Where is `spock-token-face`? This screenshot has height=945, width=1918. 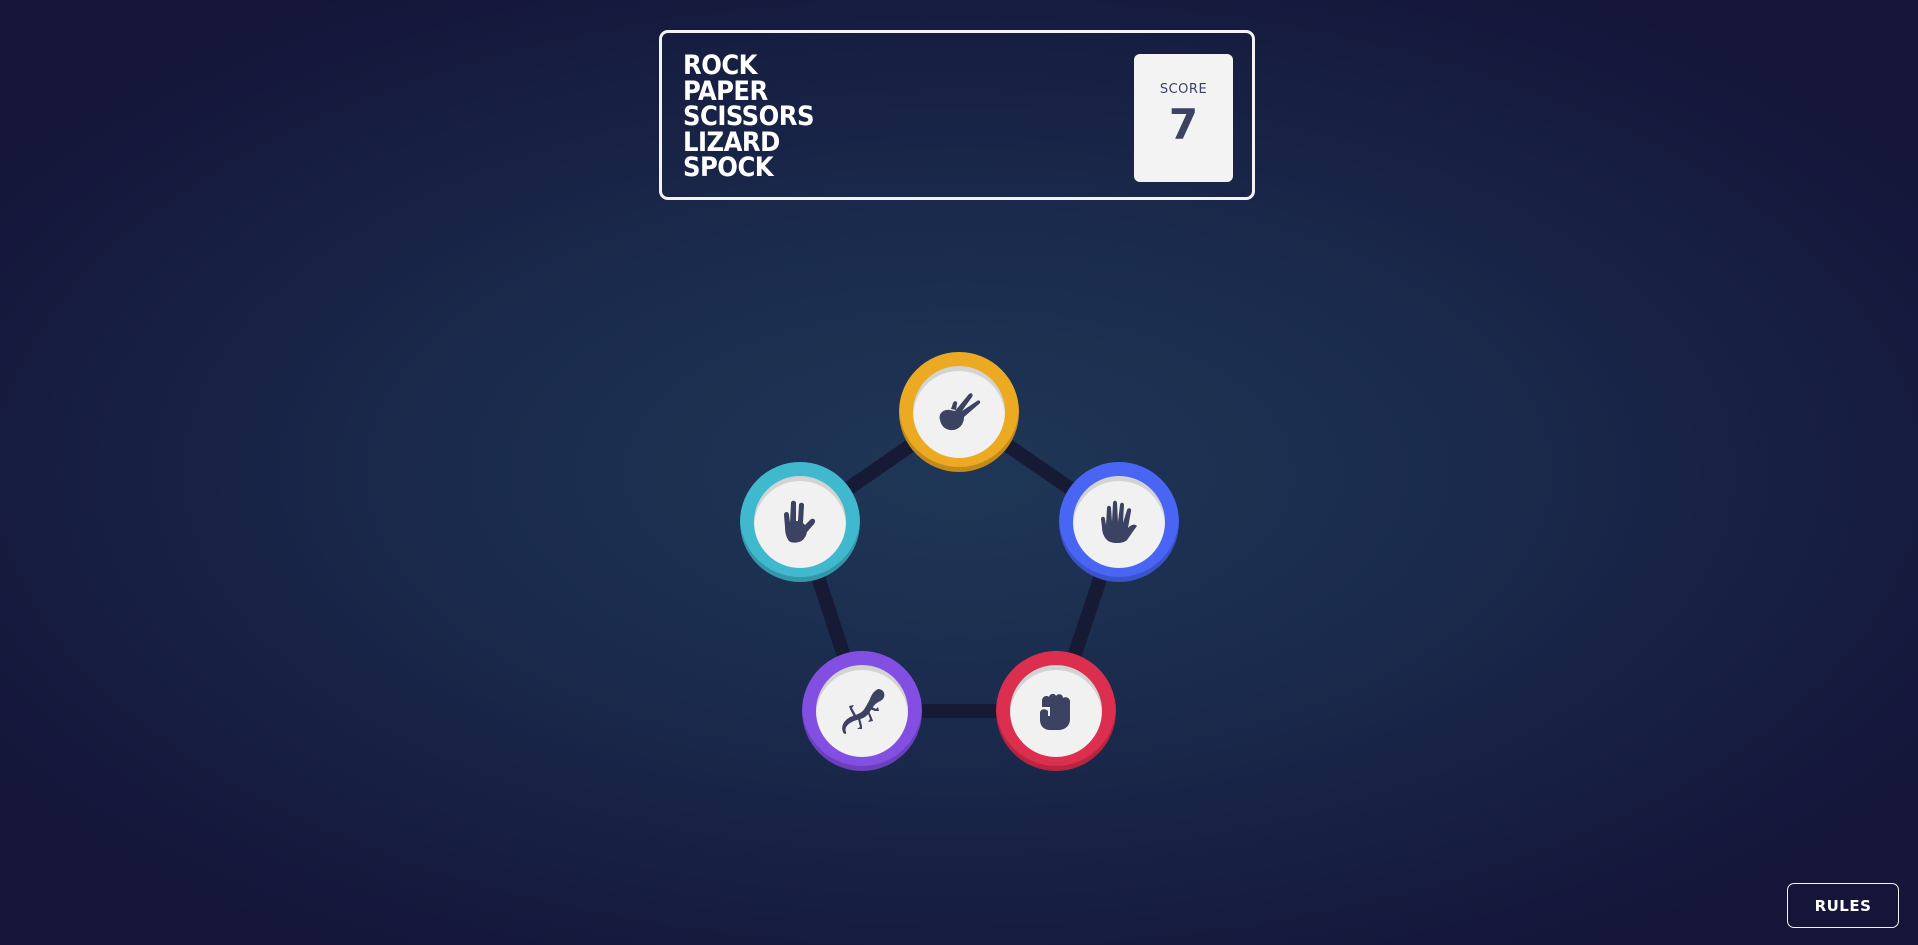
spock-token-face is located at coordinates (800, 522).